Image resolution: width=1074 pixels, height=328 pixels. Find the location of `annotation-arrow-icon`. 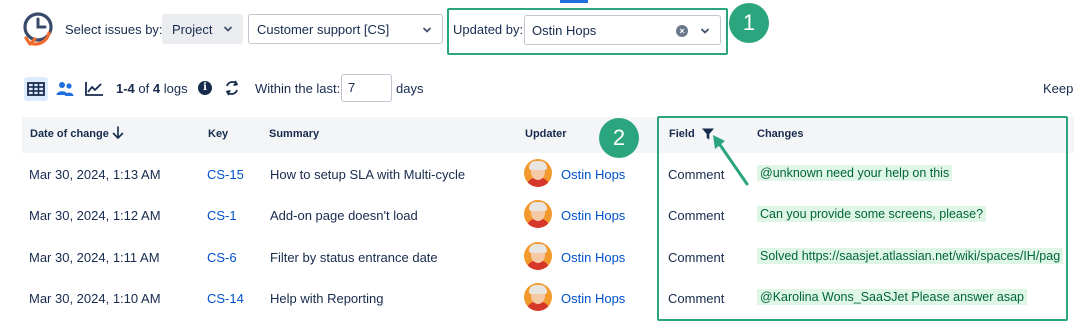

annotation-arrow-icon is located at coordinates (731, 160).